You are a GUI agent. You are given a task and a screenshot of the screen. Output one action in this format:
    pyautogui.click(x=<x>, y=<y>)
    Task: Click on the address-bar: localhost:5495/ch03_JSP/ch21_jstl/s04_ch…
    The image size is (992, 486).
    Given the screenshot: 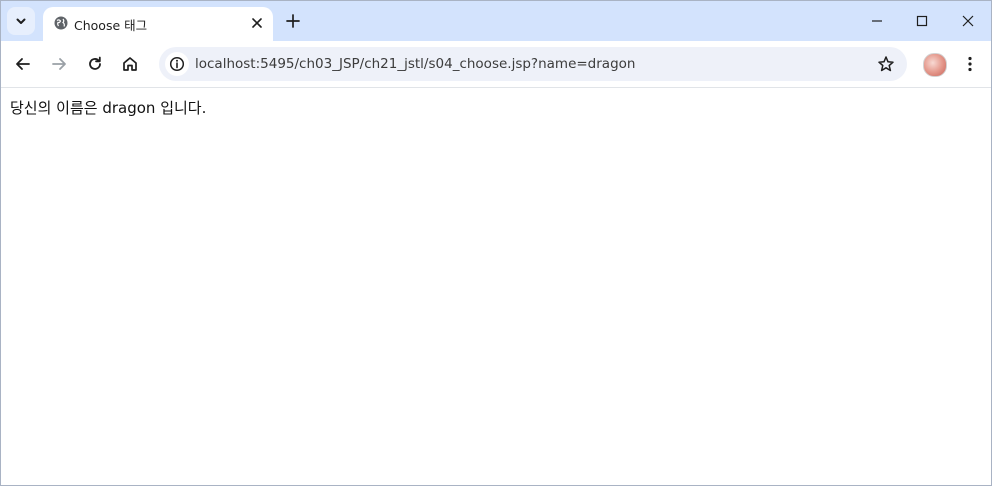 What is the action you would take?
    pyautogui.click(x=533, y=64)
    